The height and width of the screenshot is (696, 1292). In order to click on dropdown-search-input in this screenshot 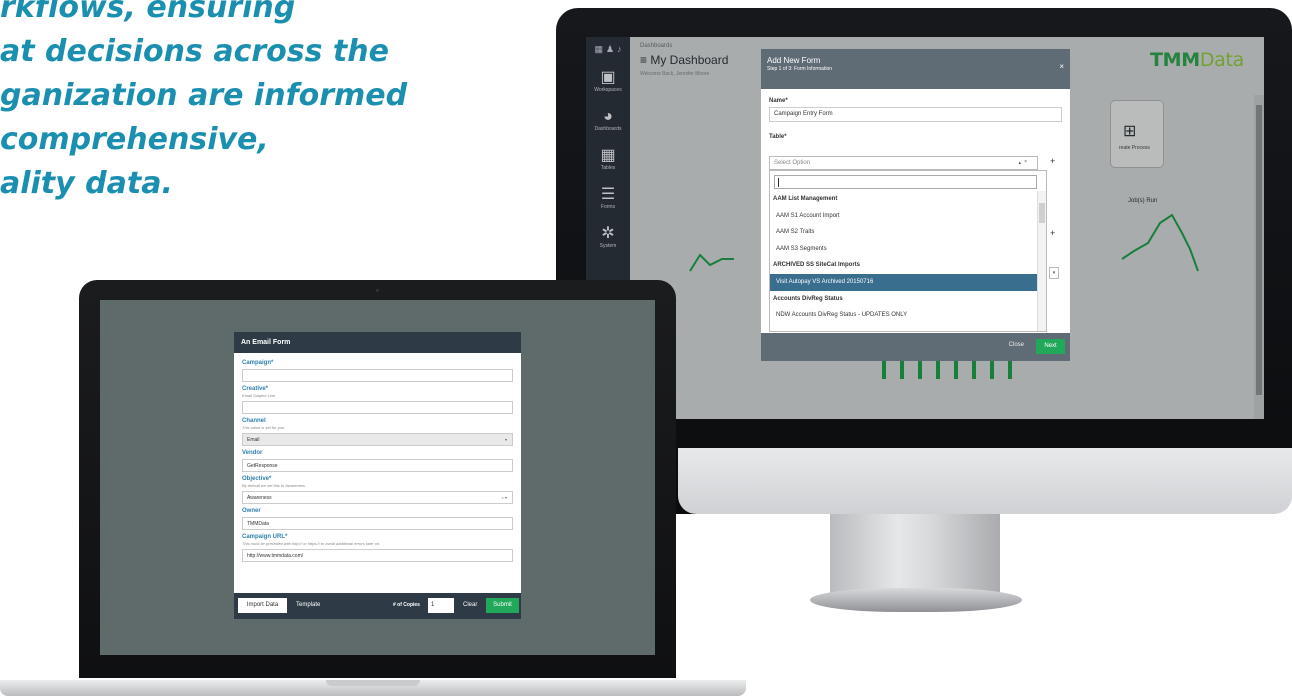, I will do `click(905, 182)`.